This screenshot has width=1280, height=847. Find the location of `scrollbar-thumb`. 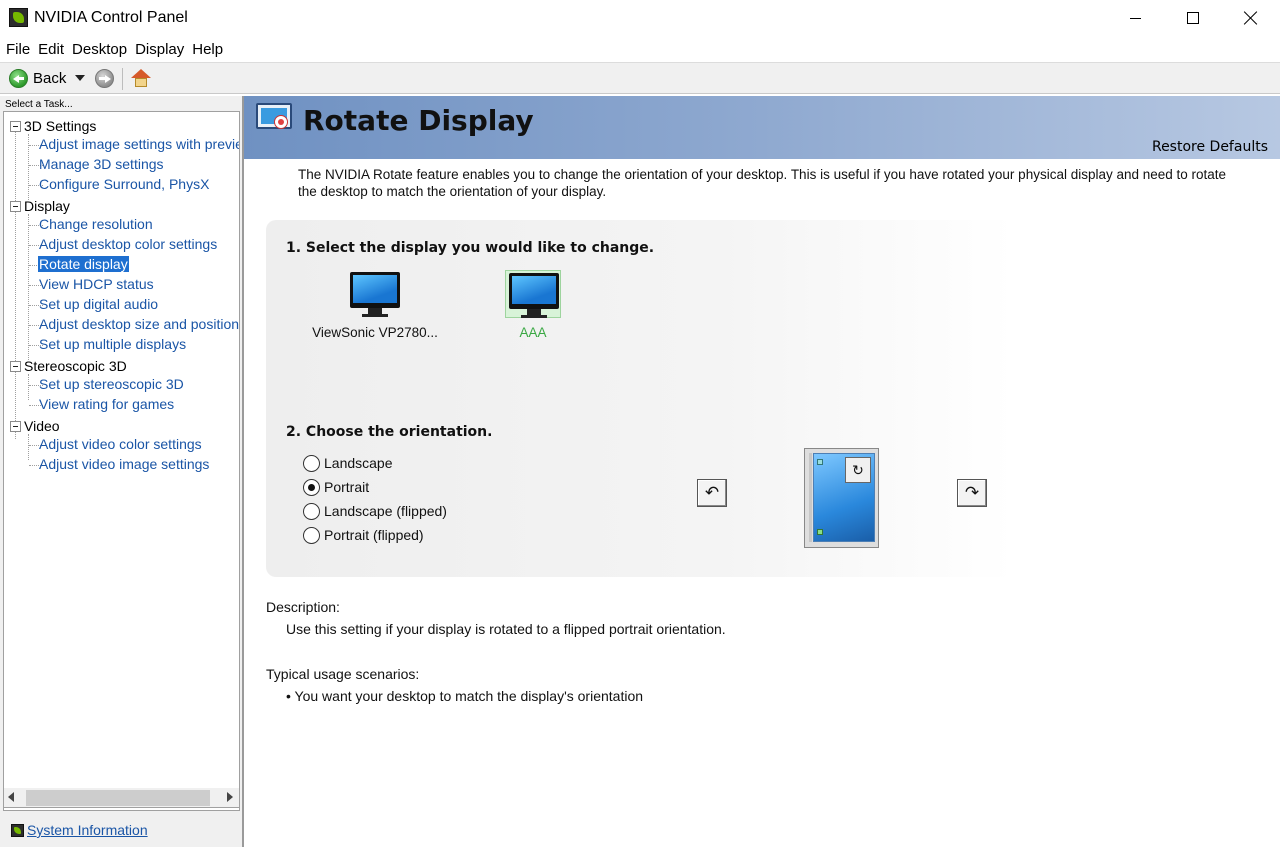

scrollbar-thumb is located at coordinates (118, 798).